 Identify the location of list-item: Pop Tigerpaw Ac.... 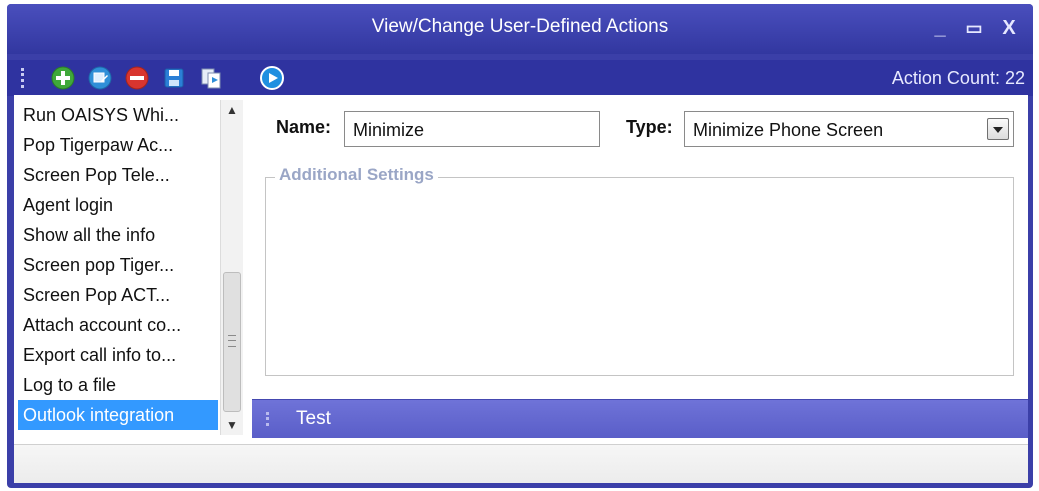
(118, 145).